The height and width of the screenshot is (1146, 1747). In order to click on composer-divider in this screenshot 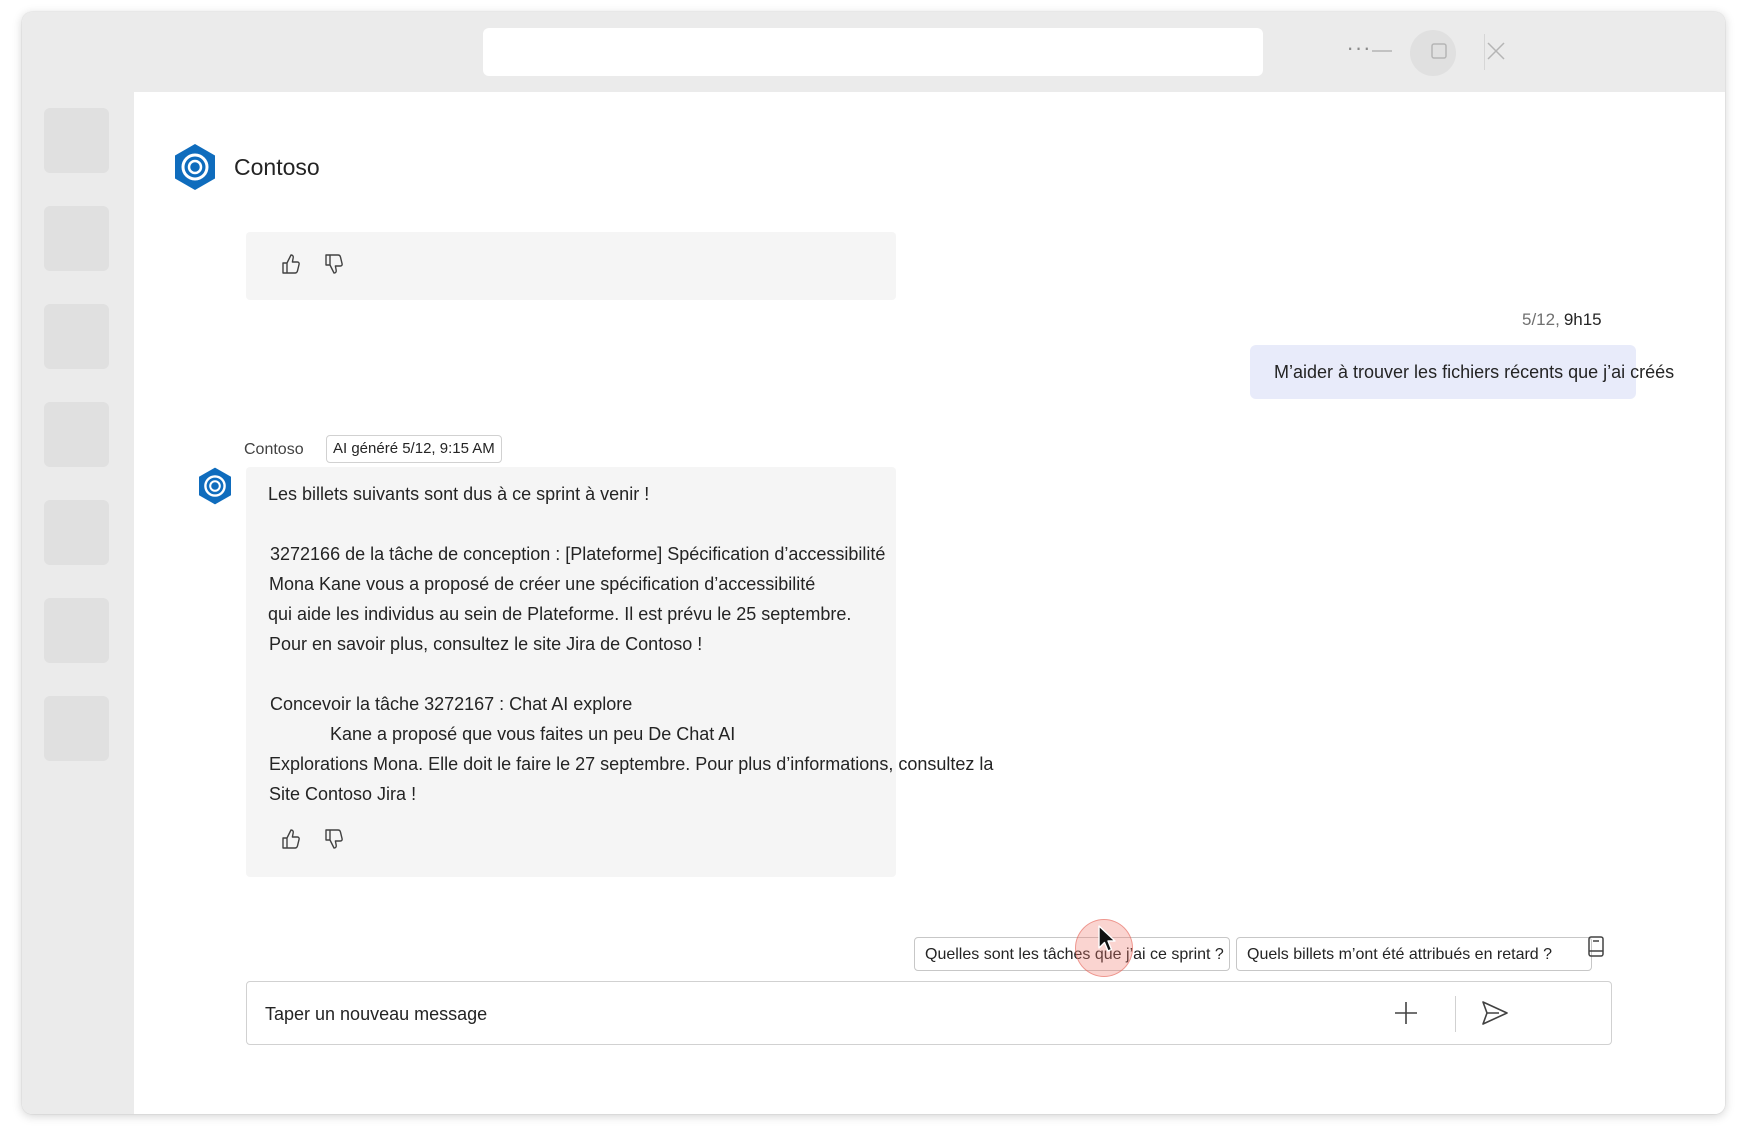, I will do `click(1455, 1014)`.